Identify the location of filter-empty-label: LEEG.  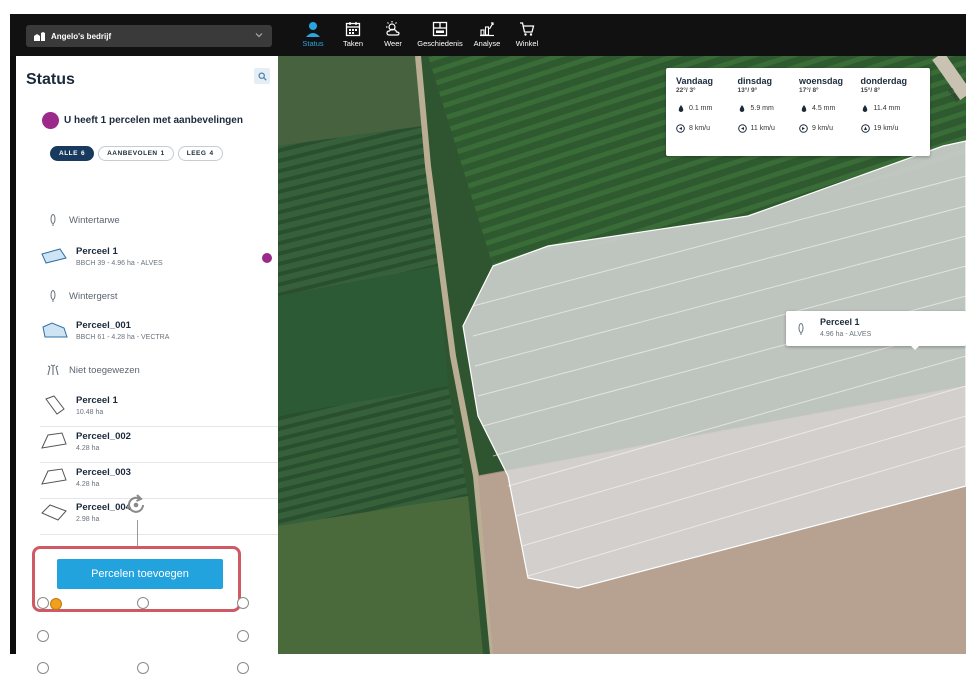
(196, 153).